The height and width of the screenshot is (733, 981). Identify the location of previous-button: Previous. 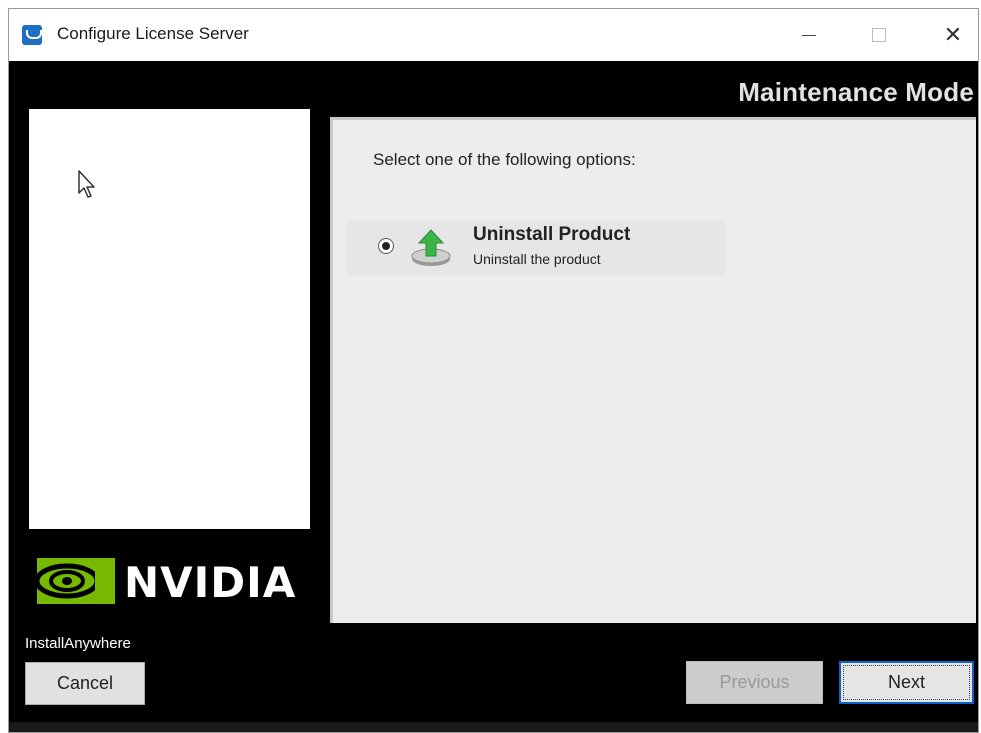
(754, 682).